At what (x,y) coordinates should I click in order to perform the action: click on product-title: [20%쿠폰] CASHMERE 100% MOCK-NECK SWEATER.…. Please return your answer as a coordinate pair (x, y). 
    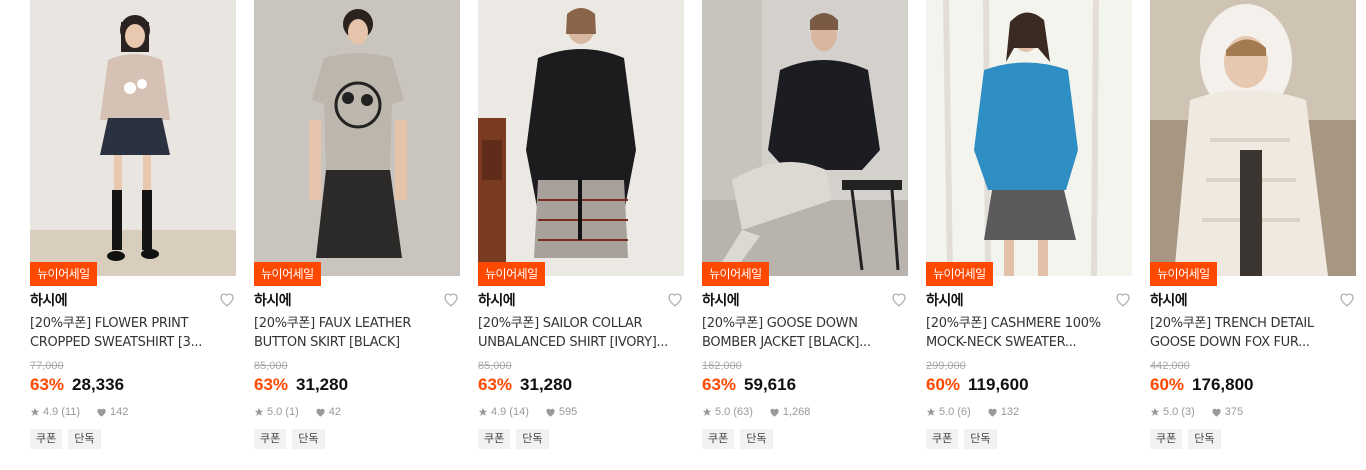
    Looking at the image, I should click on (1028, 333).